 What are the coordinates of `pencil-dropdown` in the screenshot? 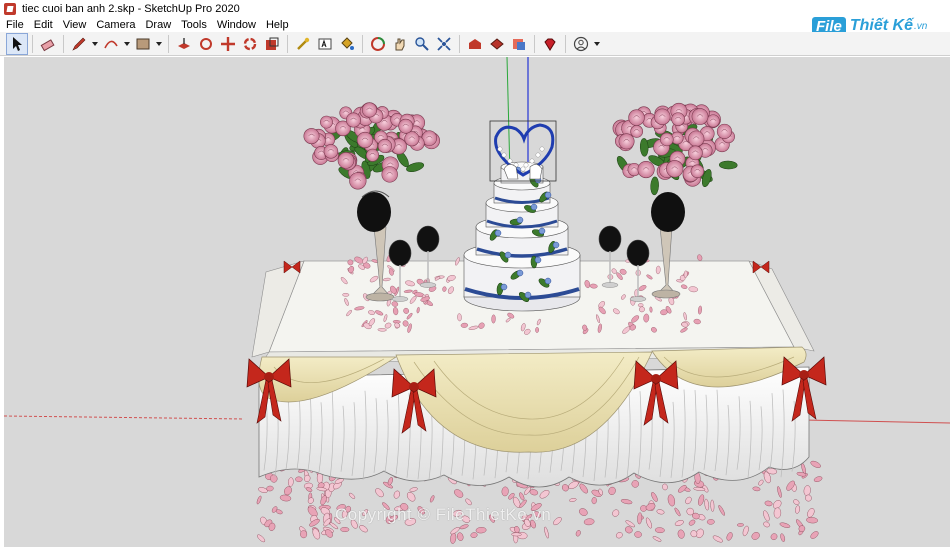 It's located at (95, 44).